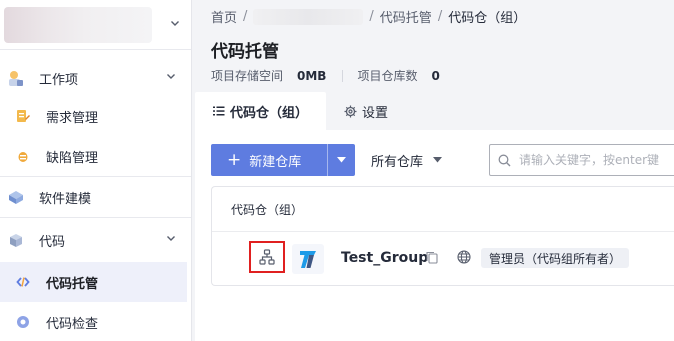  Describe the element at coordinates (432, 257) in the screenshot. I see `copy-icon` at that location.